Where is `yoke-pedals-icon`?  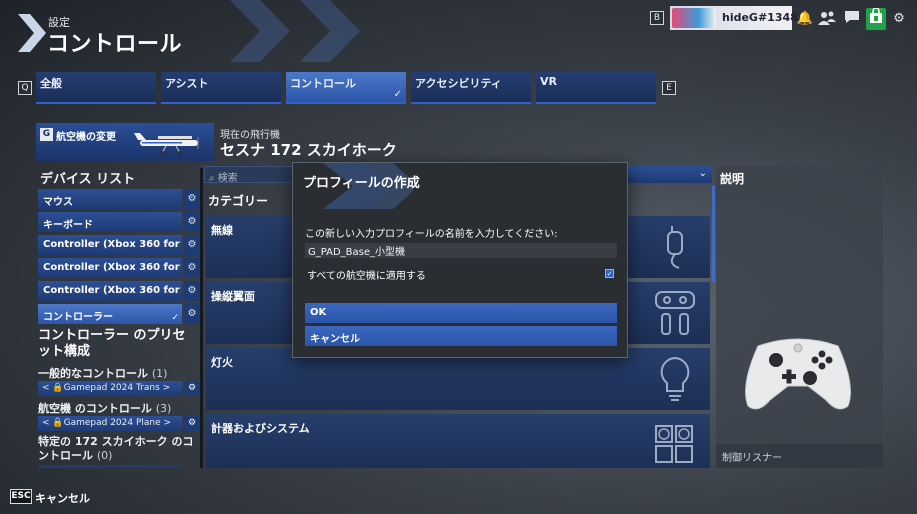
yoke-pedals-icon is located at coordinates (675, 313).